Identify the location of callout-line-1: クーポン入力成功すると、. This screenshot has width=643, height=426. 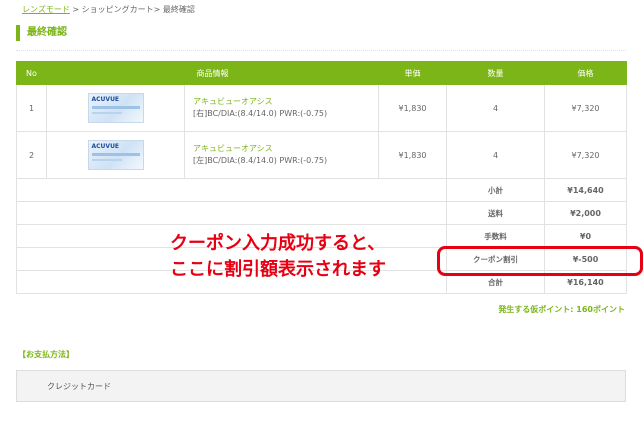
(278, 243).